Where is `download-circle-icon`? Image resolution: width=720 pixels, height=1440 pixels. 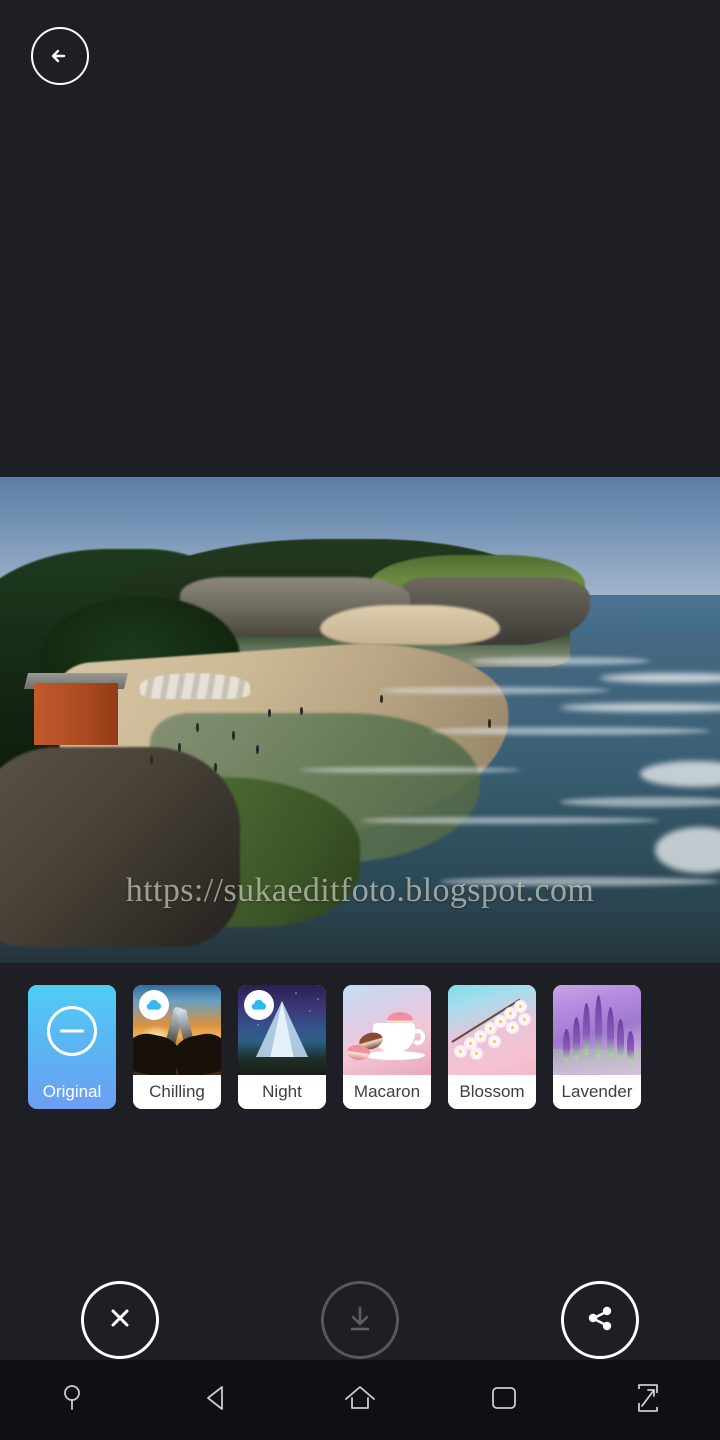
download-circle-icon is located at coordinates (360, 1320).